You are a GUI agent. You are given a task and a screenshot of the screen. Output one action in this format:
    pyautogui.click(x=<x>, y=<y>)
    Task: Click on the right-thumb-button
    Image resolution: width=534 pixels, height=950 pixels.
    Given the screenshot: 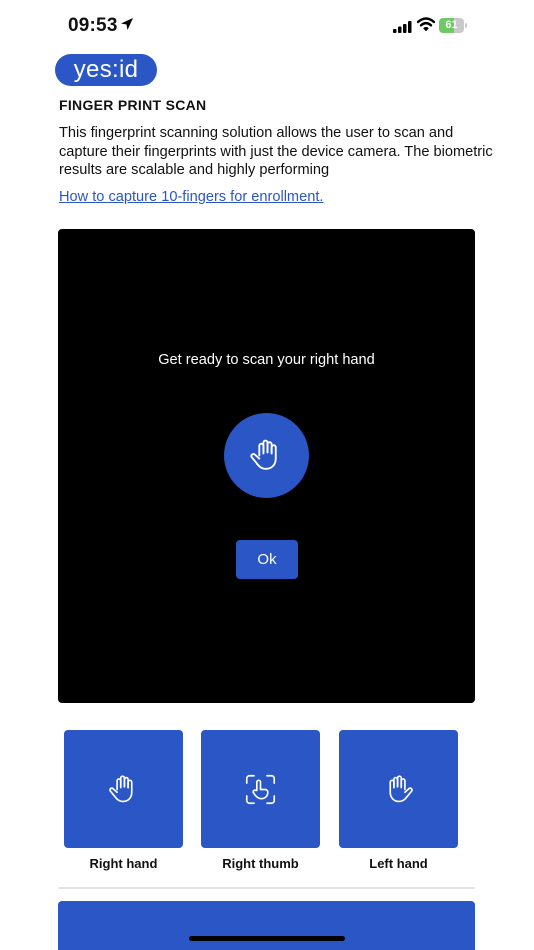 What is the action you would take?
    pyautogui.click(x=260, y=789)
    